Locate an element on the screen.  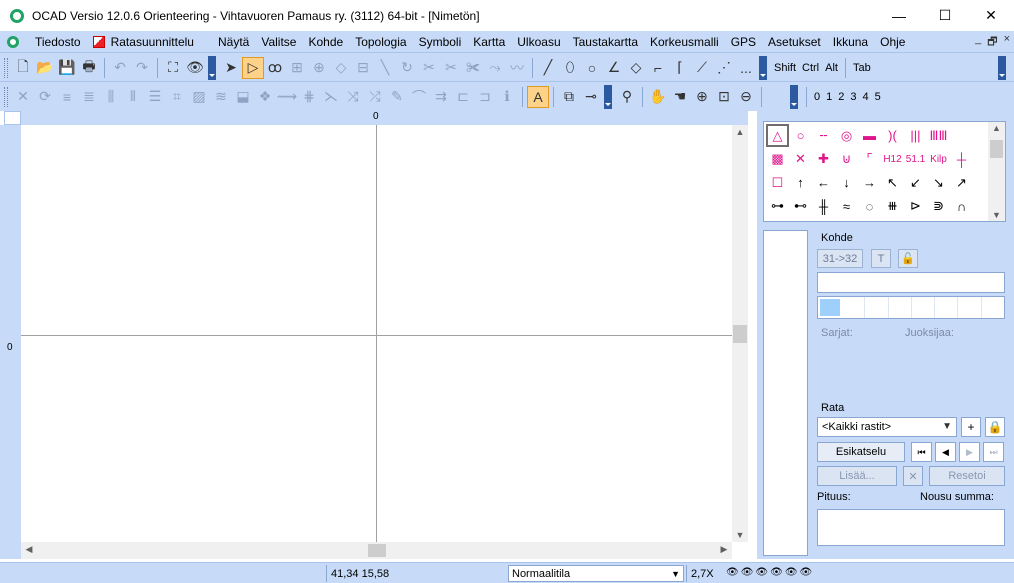
horizontal-scrollbar: ◀ ▶ is located at coordinates (376, 550).